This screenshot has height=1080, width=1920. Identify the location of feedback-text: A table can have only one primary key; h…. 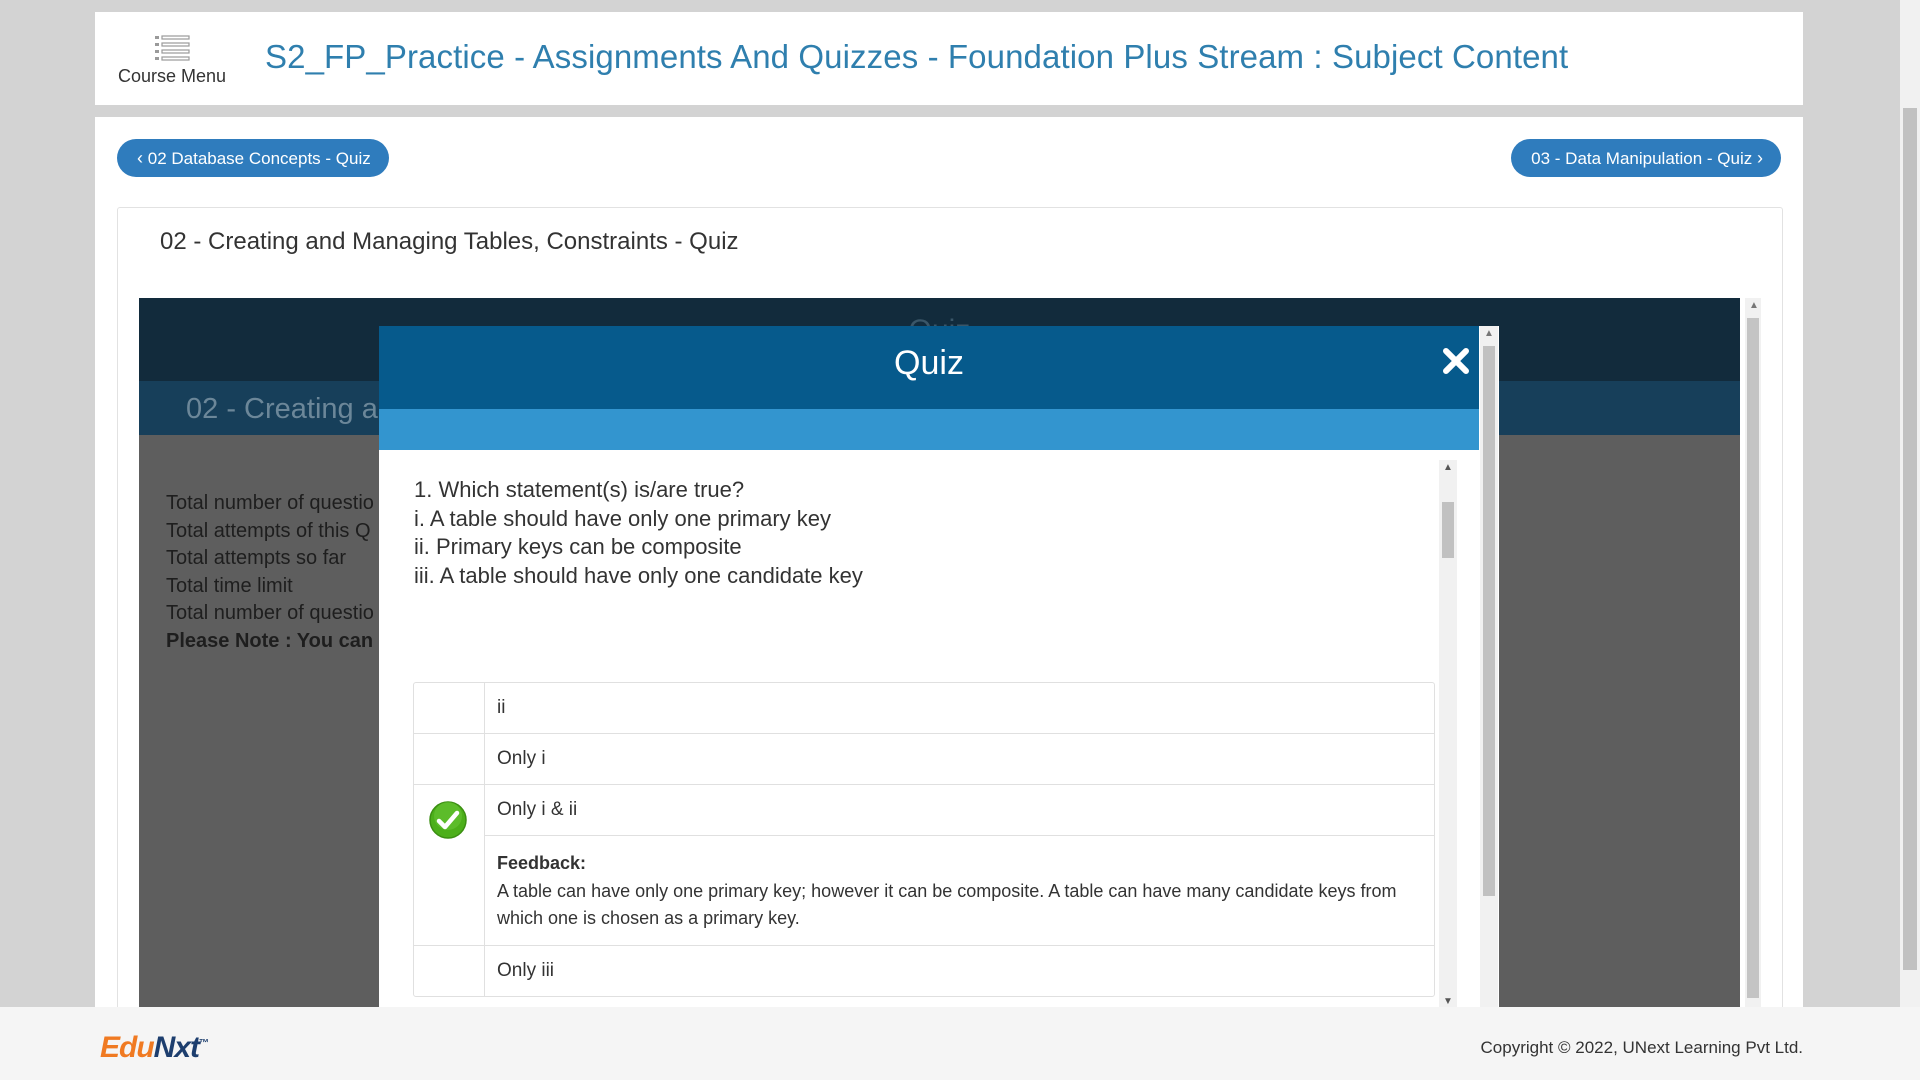
(947, 904).